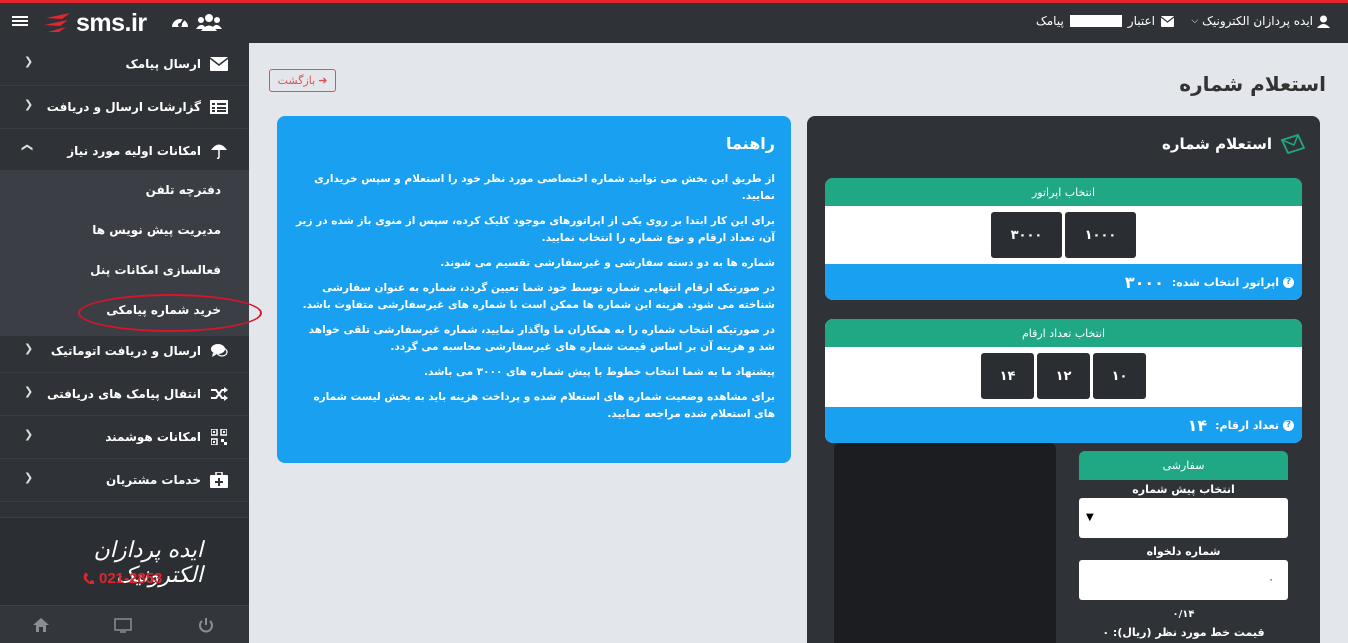 The height and width of the screenshot is (643, 1348). Describe the element at coordinates (219, 394) in the screenshot. I see `shuffle-icon` at that location.